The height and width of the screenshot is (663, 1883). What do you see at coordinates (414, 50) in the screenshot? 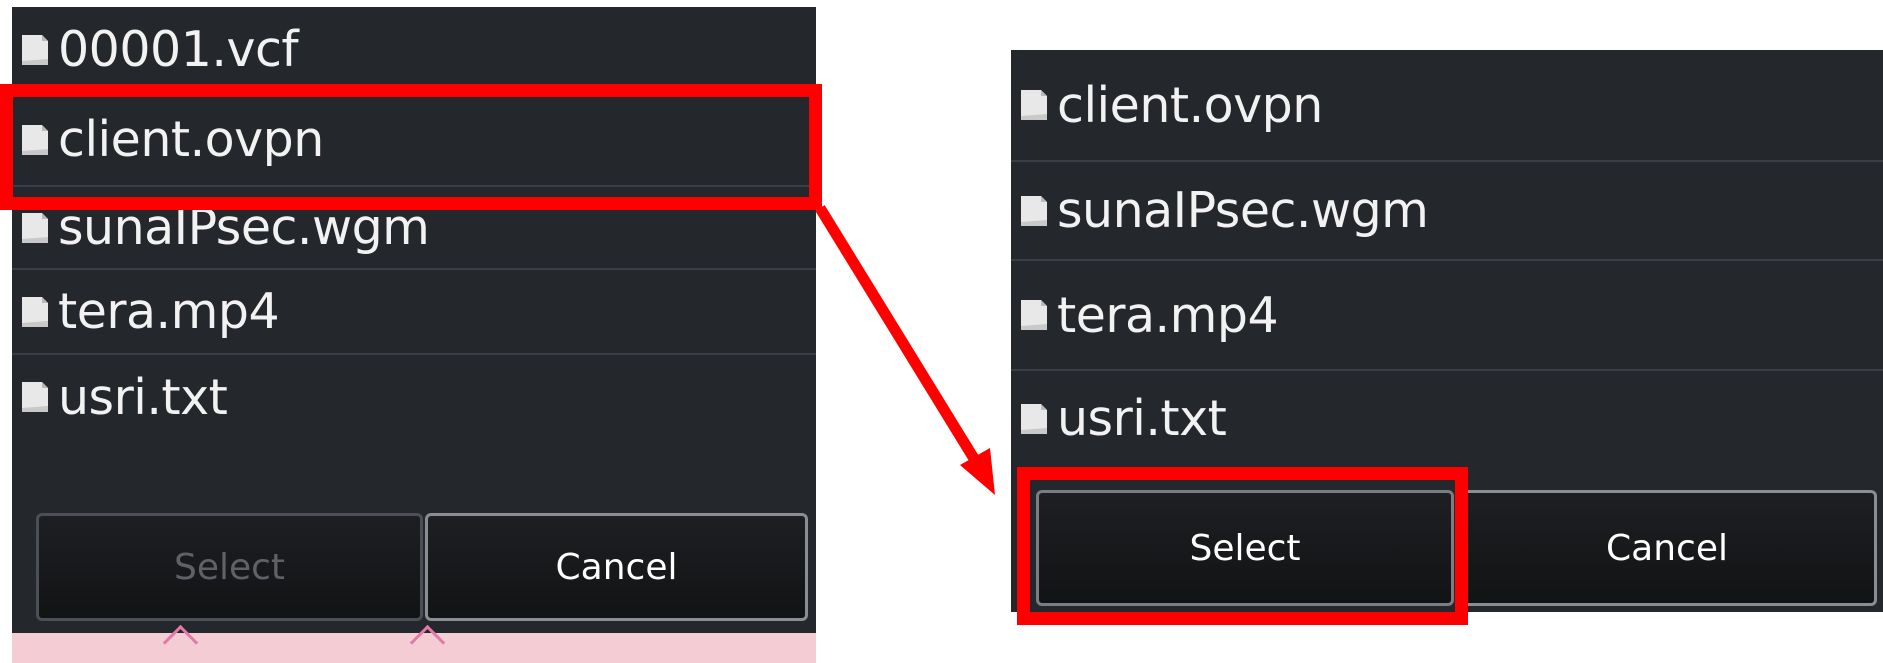
I see `file-row-00001-vcf: 00001.vcf` at bounding box center [414, 50].